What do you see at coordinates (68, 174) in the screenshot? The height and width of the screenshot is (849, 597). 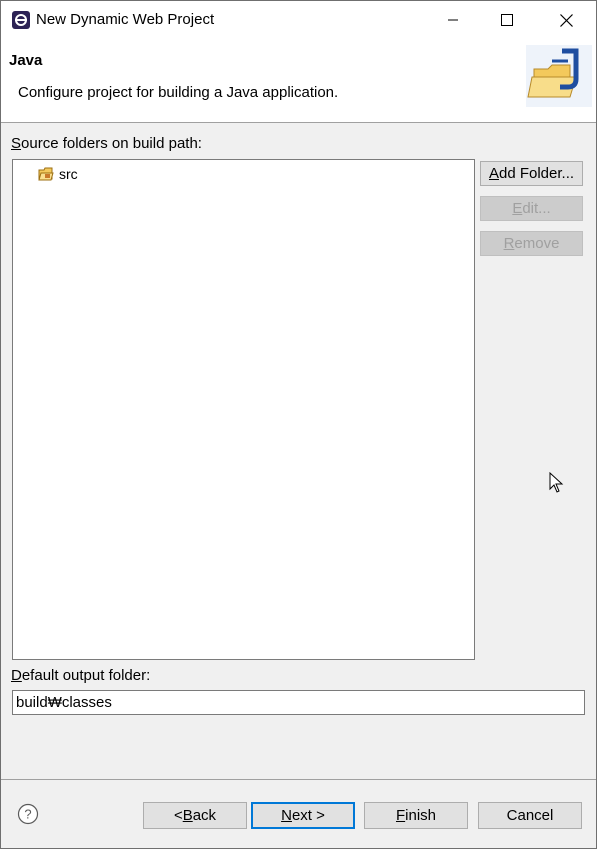 I see `tree-item-label: src` at bounding box center [68, 174].